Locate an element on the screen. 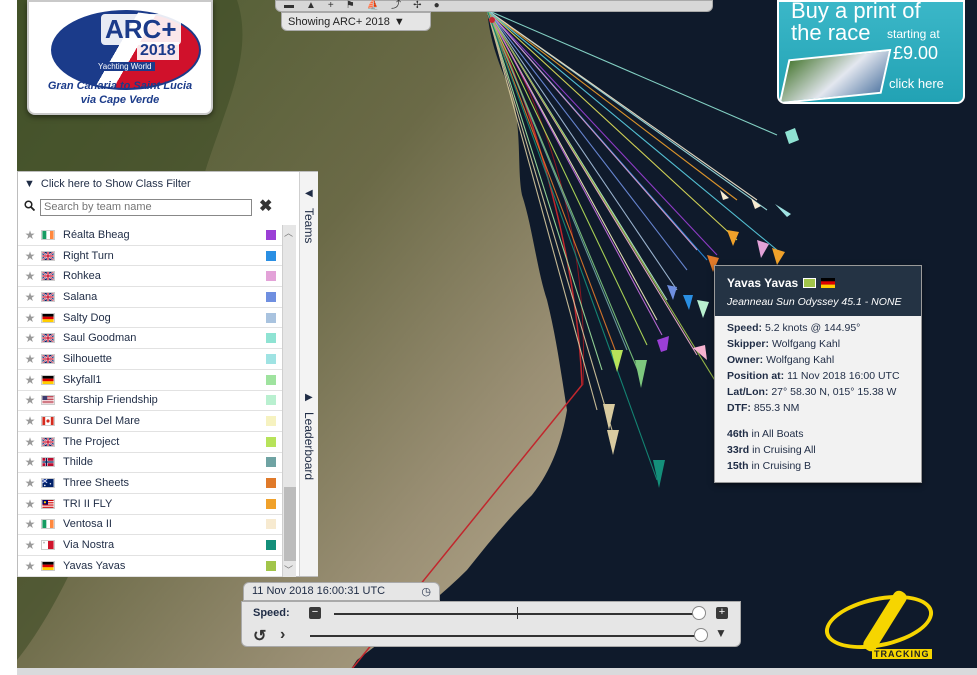 The height and width of the screenshot is (675, 977). team-row: ★ Silhouette is located at coordinates (150, 359).